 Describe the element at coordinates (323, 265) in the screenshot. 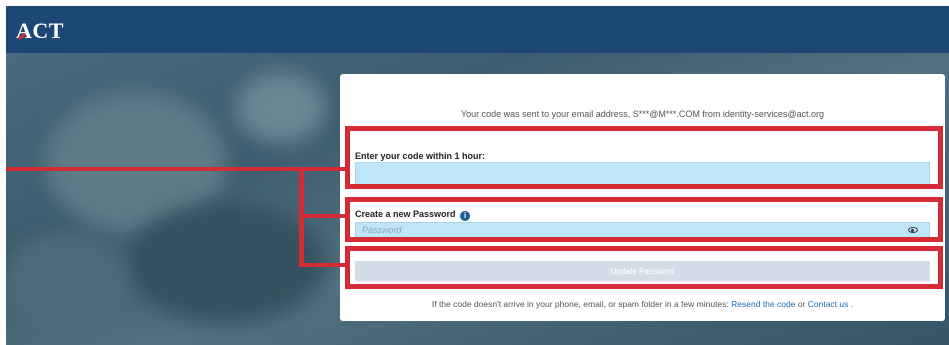

I see `connector-to-button` at that location.